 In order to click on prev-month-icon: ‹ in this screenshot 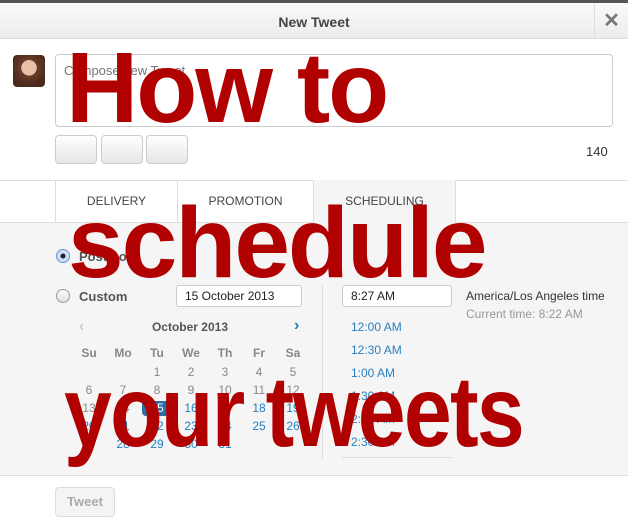, I will do `click(81, 327)`.